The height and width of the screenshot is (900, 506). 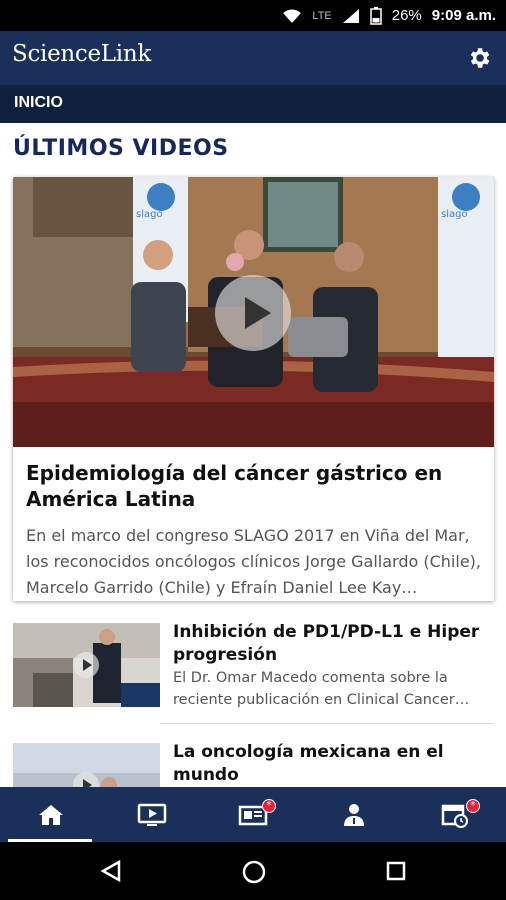 What do you see at coordinates (253, 313) in the screenshot?
I see `play-button` at bounding box center [253, 313].